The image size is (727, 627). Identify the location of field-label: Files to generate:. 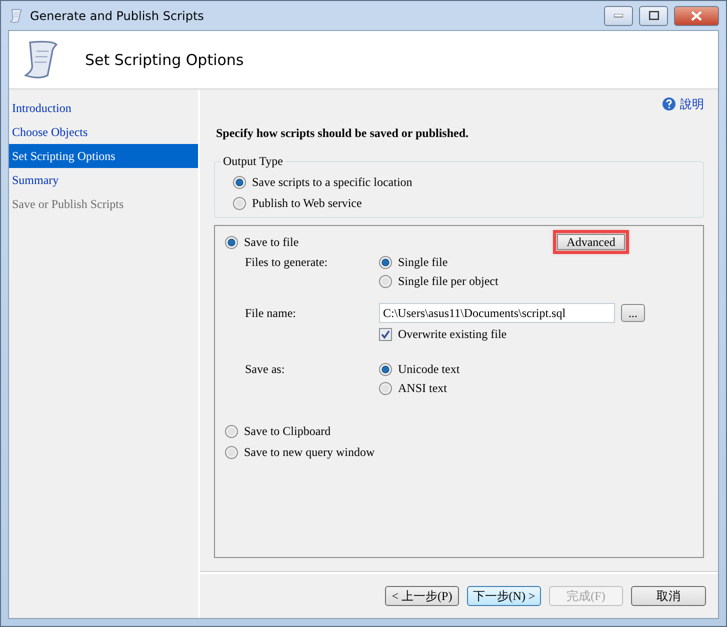
(287, 262).